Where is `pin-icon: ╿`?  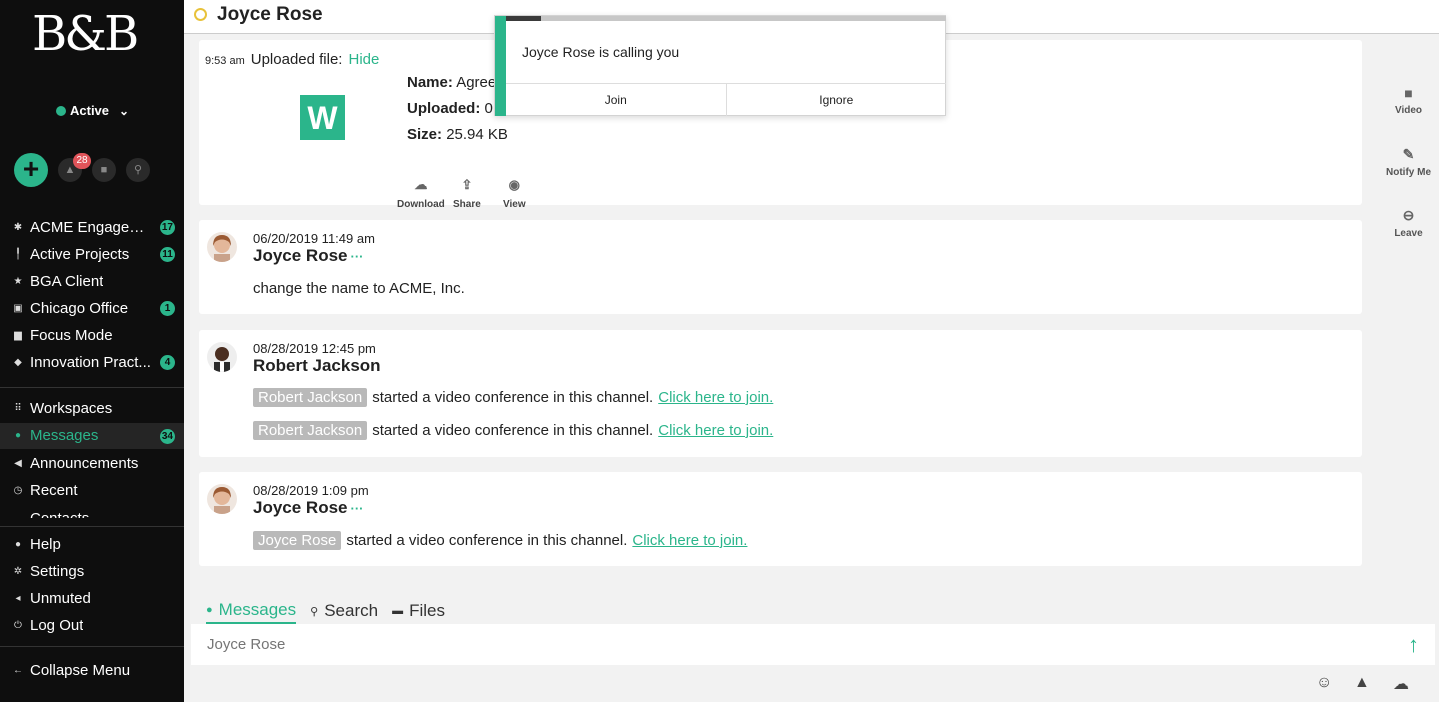 pin-icon: ╿ is located at coordinates (18, 254).